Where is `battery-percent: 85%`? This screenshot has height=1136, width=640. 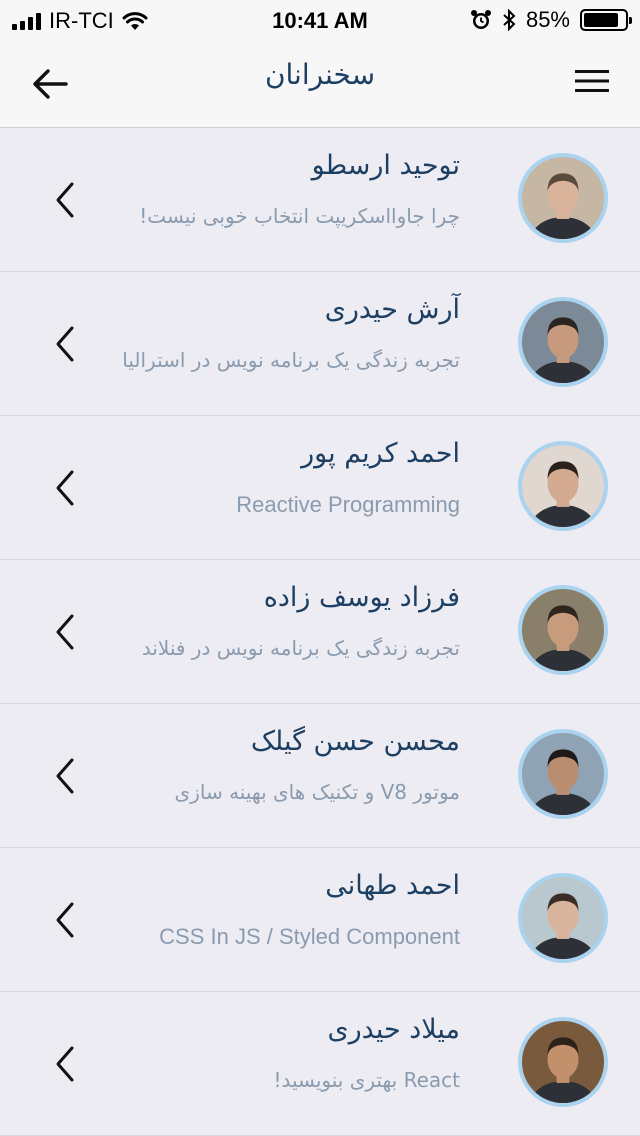
battery-percent: 85% is located at coordinates (547, 19).